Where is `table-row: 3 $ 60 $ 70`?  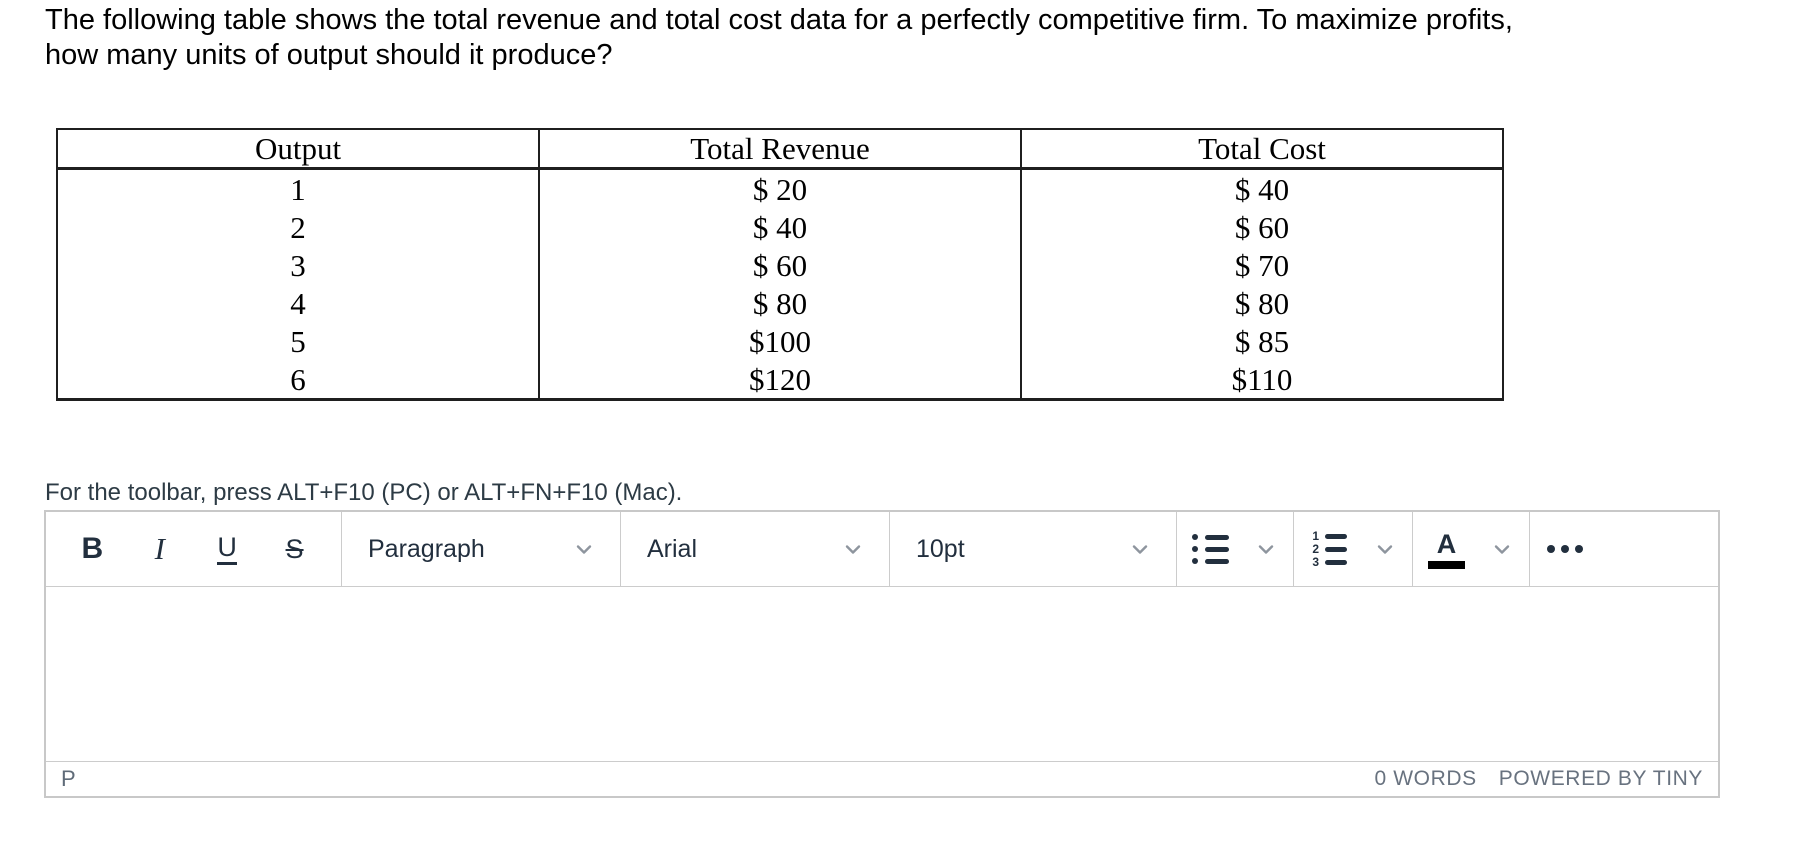 table-row: 3 $ 60 $ 70 is located at coordinates (780, 265).